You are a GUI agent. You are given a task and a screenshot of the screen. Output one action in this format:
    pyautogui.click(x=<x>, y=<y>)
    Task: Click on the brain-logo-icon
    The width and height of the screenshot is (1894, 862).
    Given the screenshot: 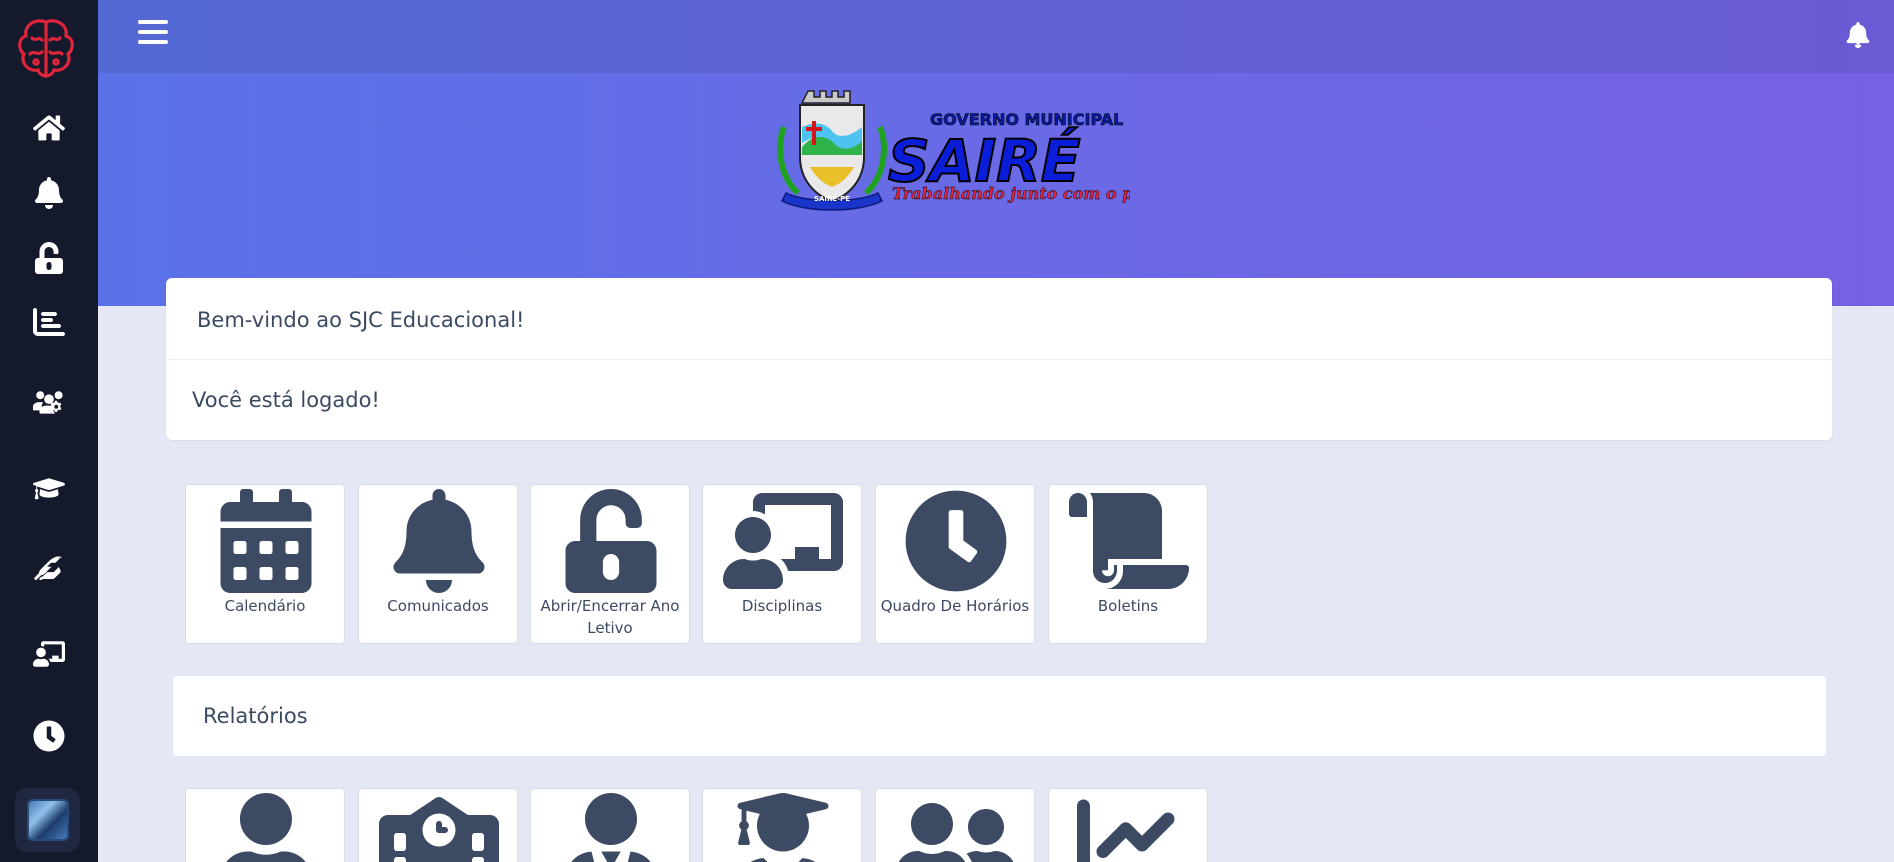 What is the action you would take?
    pyautogui.click(x=46, y=48)
    